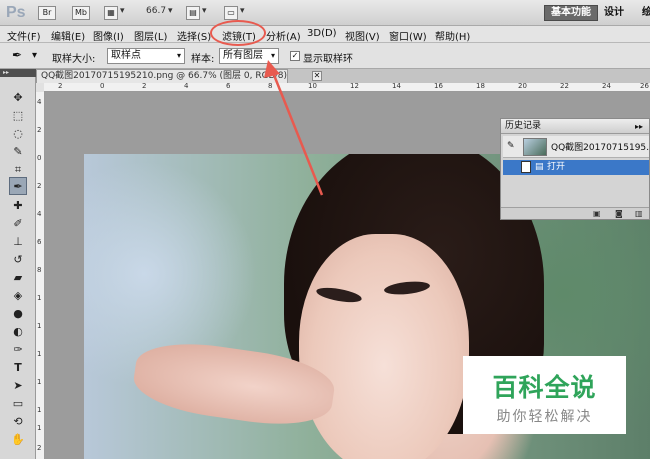  What do you see at coordinates (619, 214) in the screenshot?
I see `new-snapshot-icon: ◙` at bounding box center [619, 214].